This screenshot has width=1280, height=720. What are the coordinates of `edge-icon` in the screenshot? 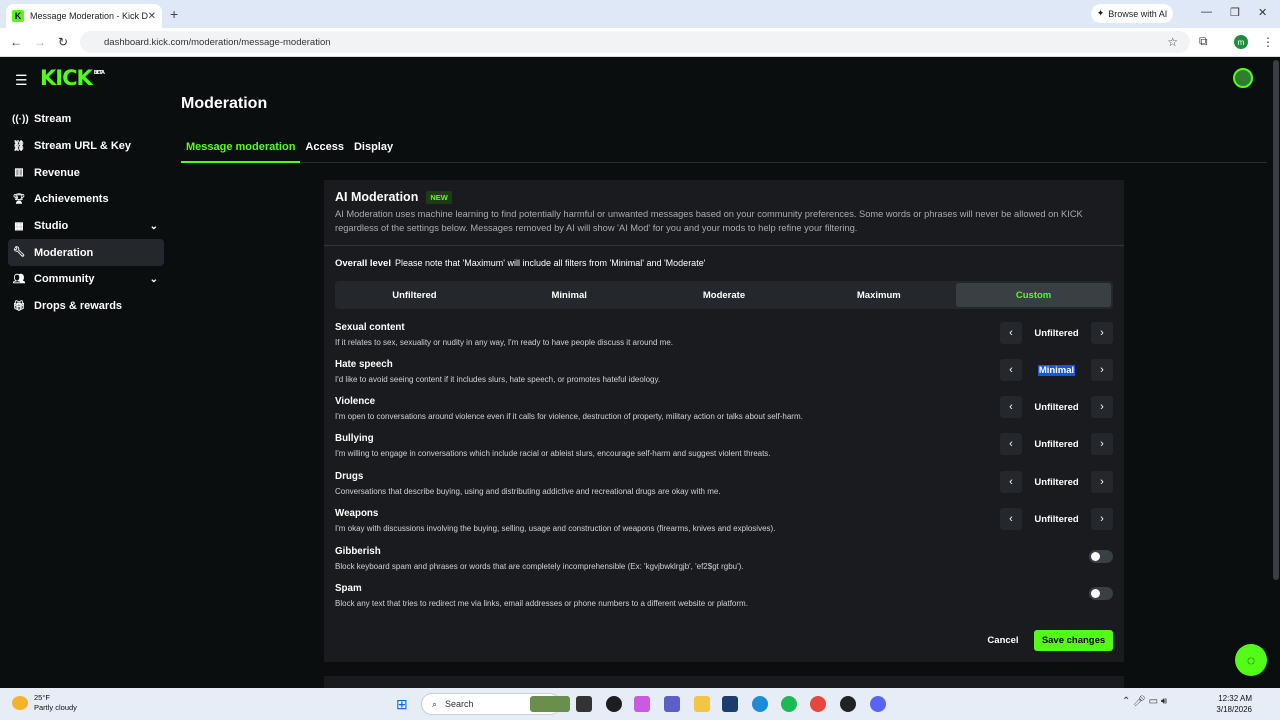 It's located at (760, 704).